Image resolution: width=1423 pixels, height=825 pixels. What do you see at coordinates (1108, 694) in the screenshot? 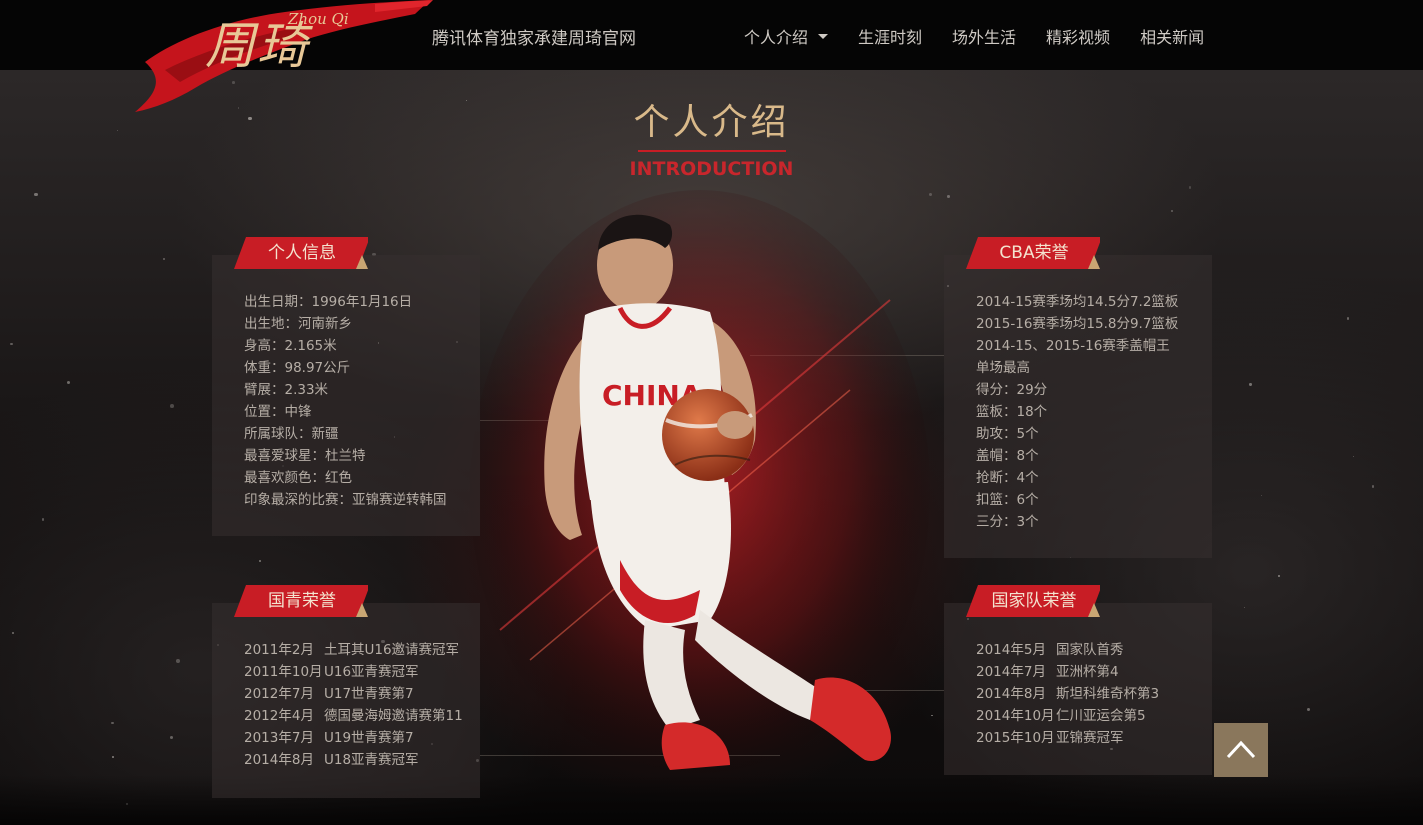
I see `honor-text: 斯坦科维奇杯第3` at bounding box center [1108, 694].